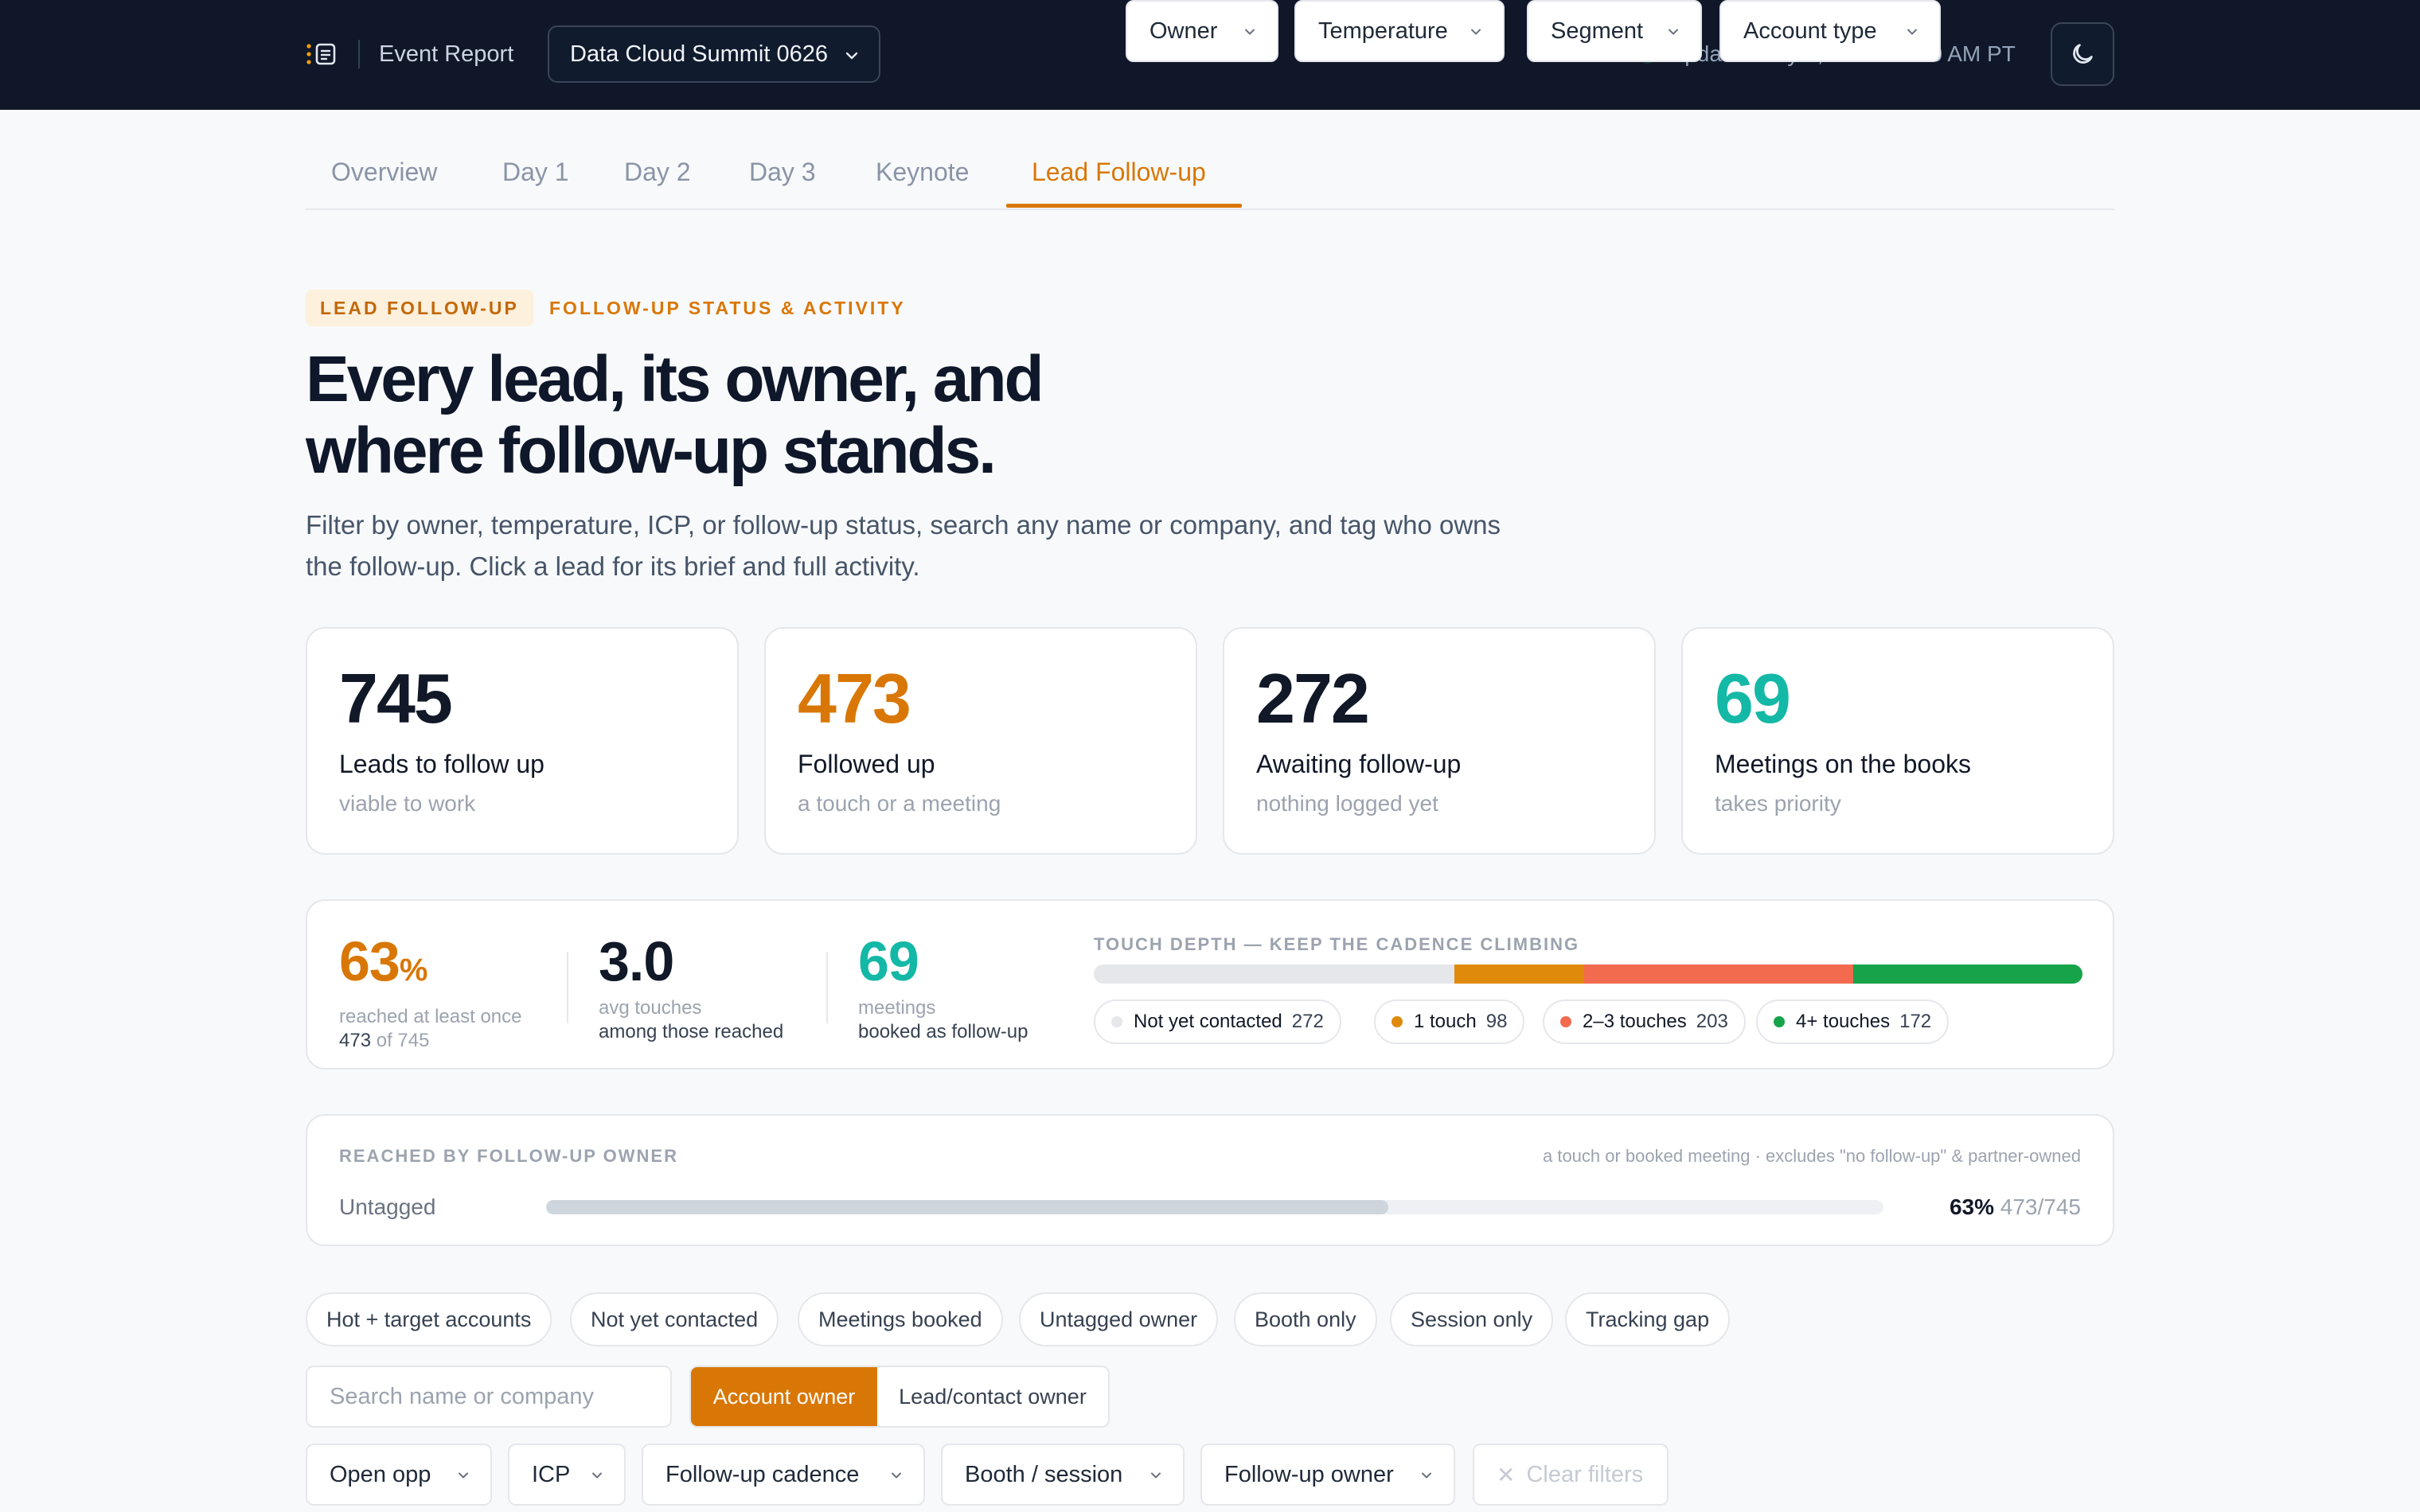 The height and width of the screenshot is (1512, 2420). Describe the element at coordinates (727, 308) in the screenshot. I see `section-eyebrow: FOLLOW-UP STATUS & ACTIVITY` at that location.